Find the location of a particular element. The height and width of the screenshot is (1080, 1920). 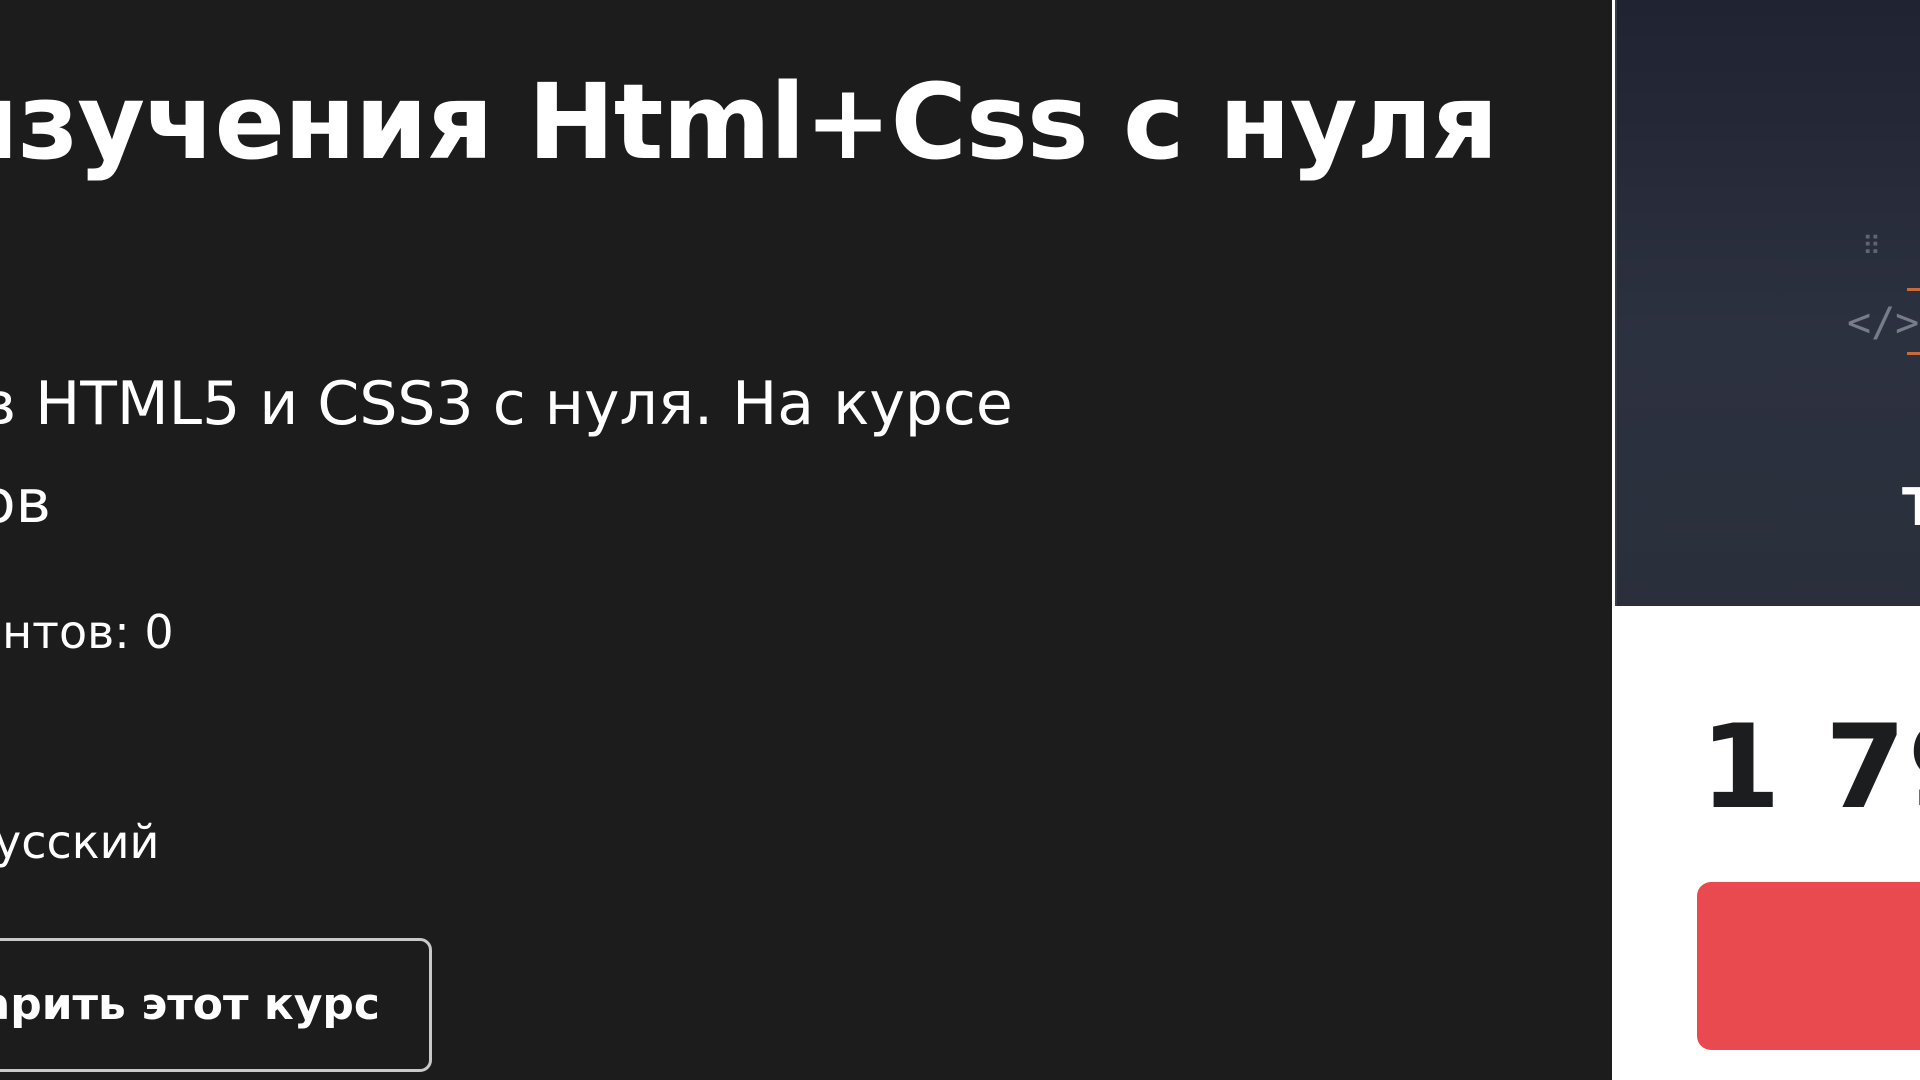

course-description: ов HTML5 и CSS3 с нуля. На курсетов is located at coordinates (506, 453).